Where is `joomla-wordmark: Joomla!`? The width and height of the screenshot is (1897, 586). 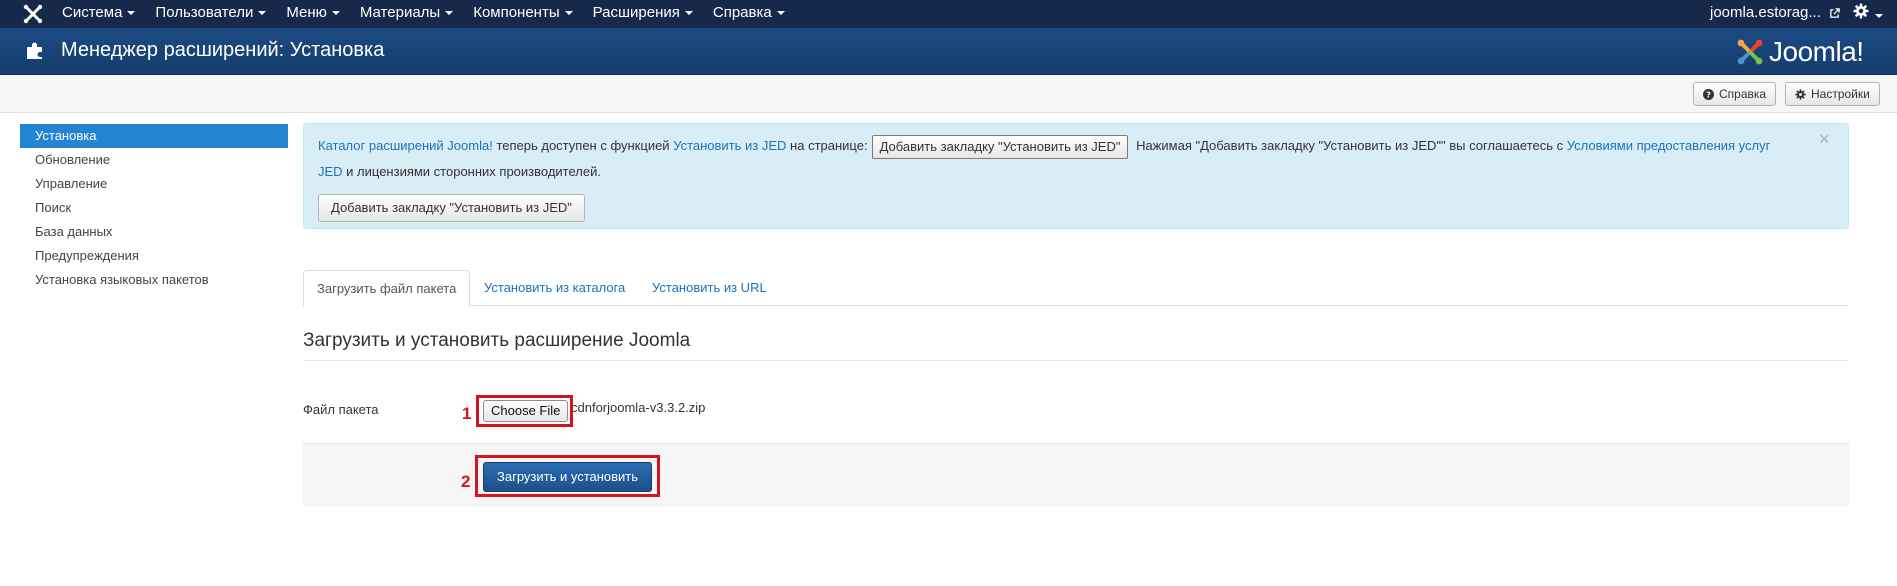
joomla-wordmark: Joomla! is located at coordinates (1816, 51).